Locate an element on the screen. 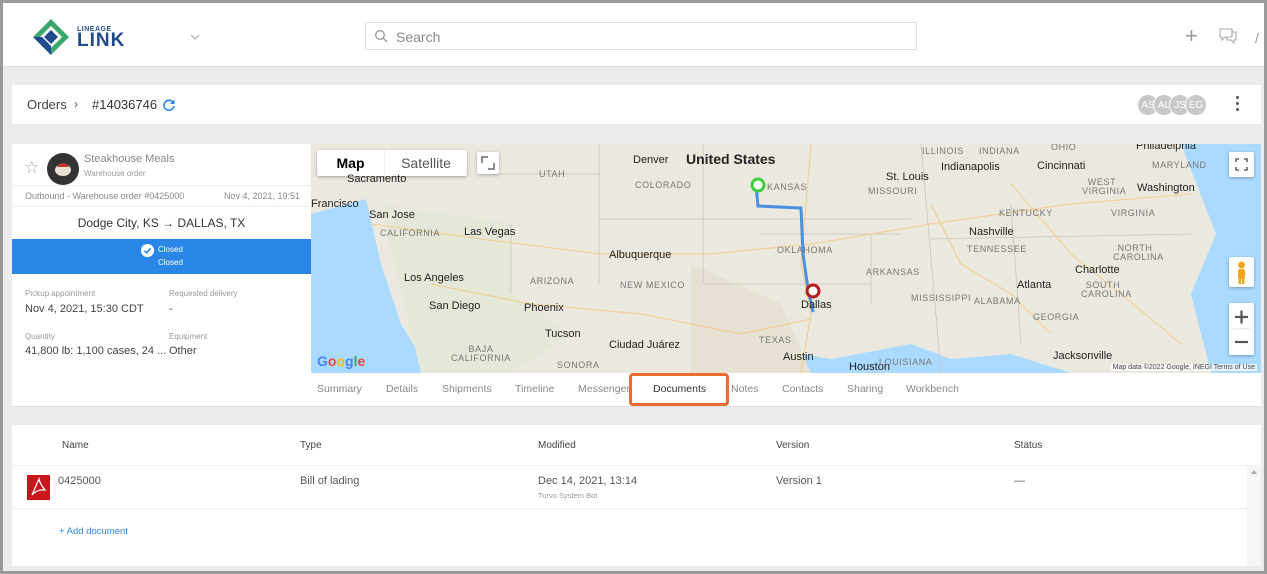  map-label-state: MISSISSIPPI is located at coordinates (941, 298).